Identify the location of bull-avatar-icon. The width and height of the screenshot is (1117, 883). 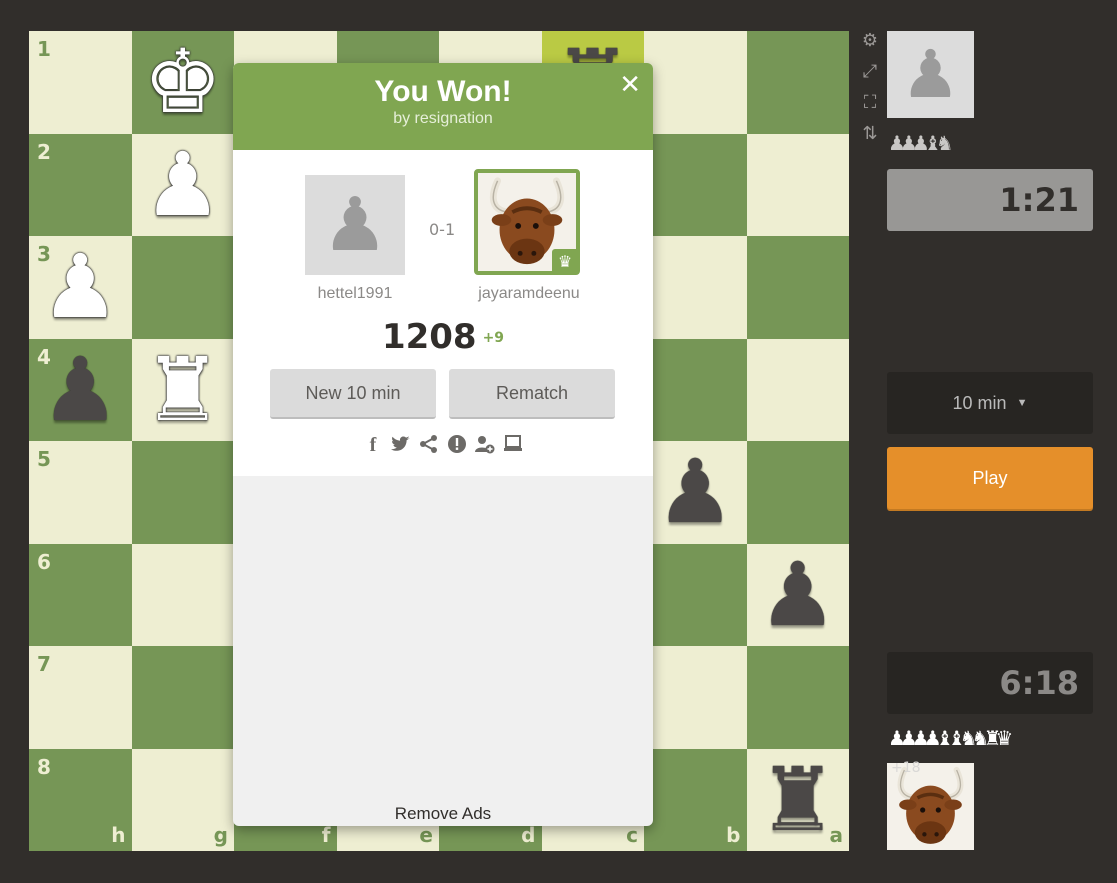
(930, 806).